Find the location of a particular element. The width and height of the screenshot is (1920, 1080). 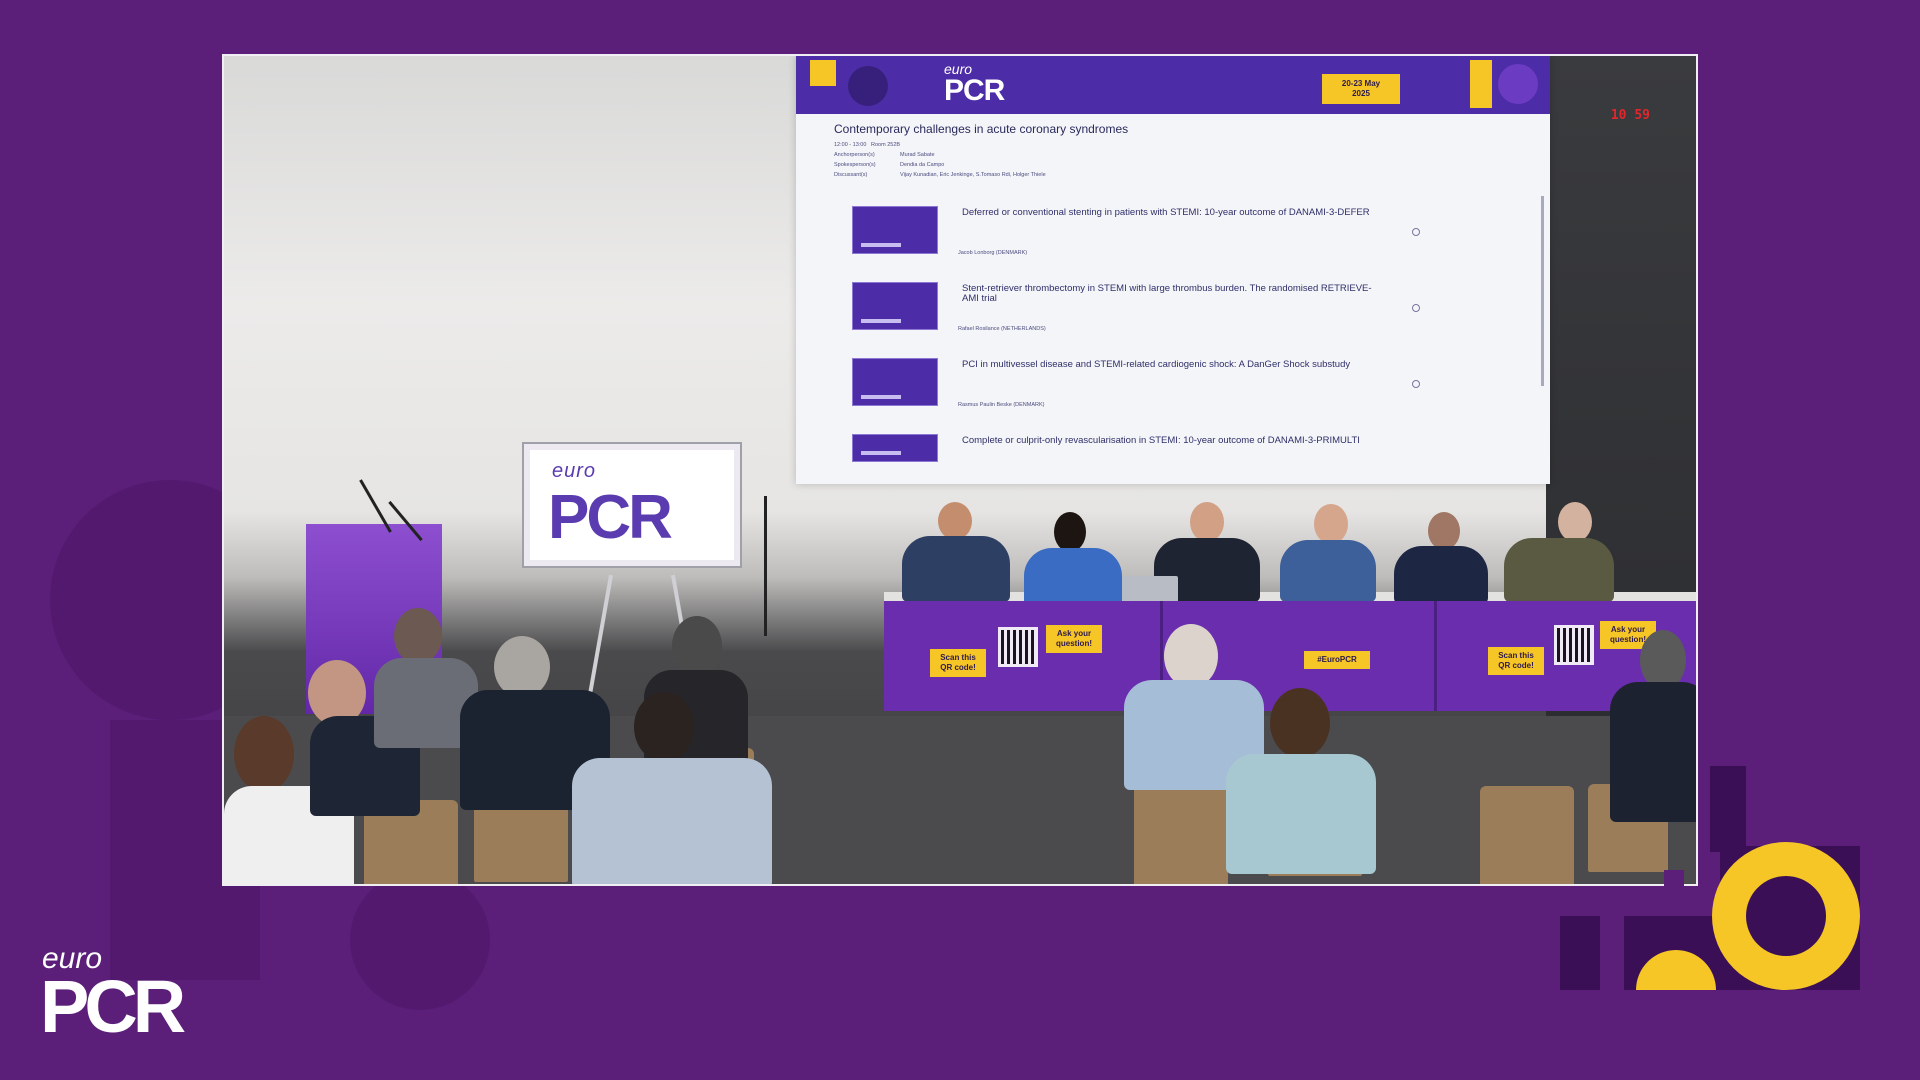

meta-role: Spokesperson(s) is located at coordinates (855, 165).